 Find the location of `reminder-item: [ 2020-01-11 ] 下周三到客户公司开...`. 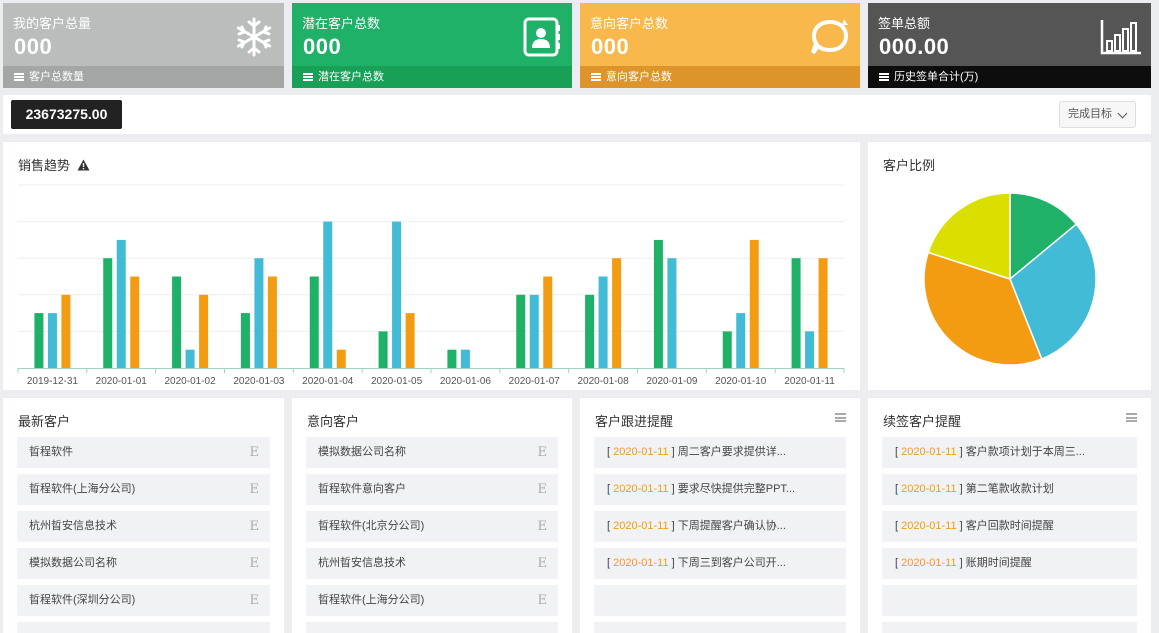

reminder-item: [ 2020-01-11 ] 下周三到客户公司开... is located at coordinates (720, 563).